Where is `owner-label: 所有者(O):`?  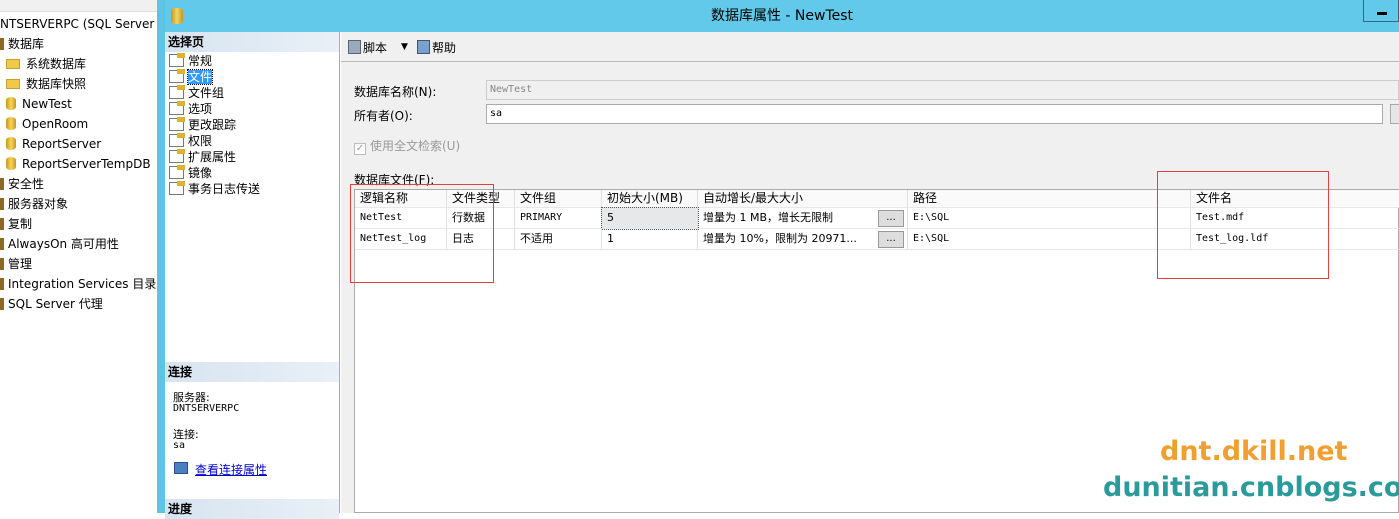 owner-label: 所有者(O): is located at coordinates (383, 116).